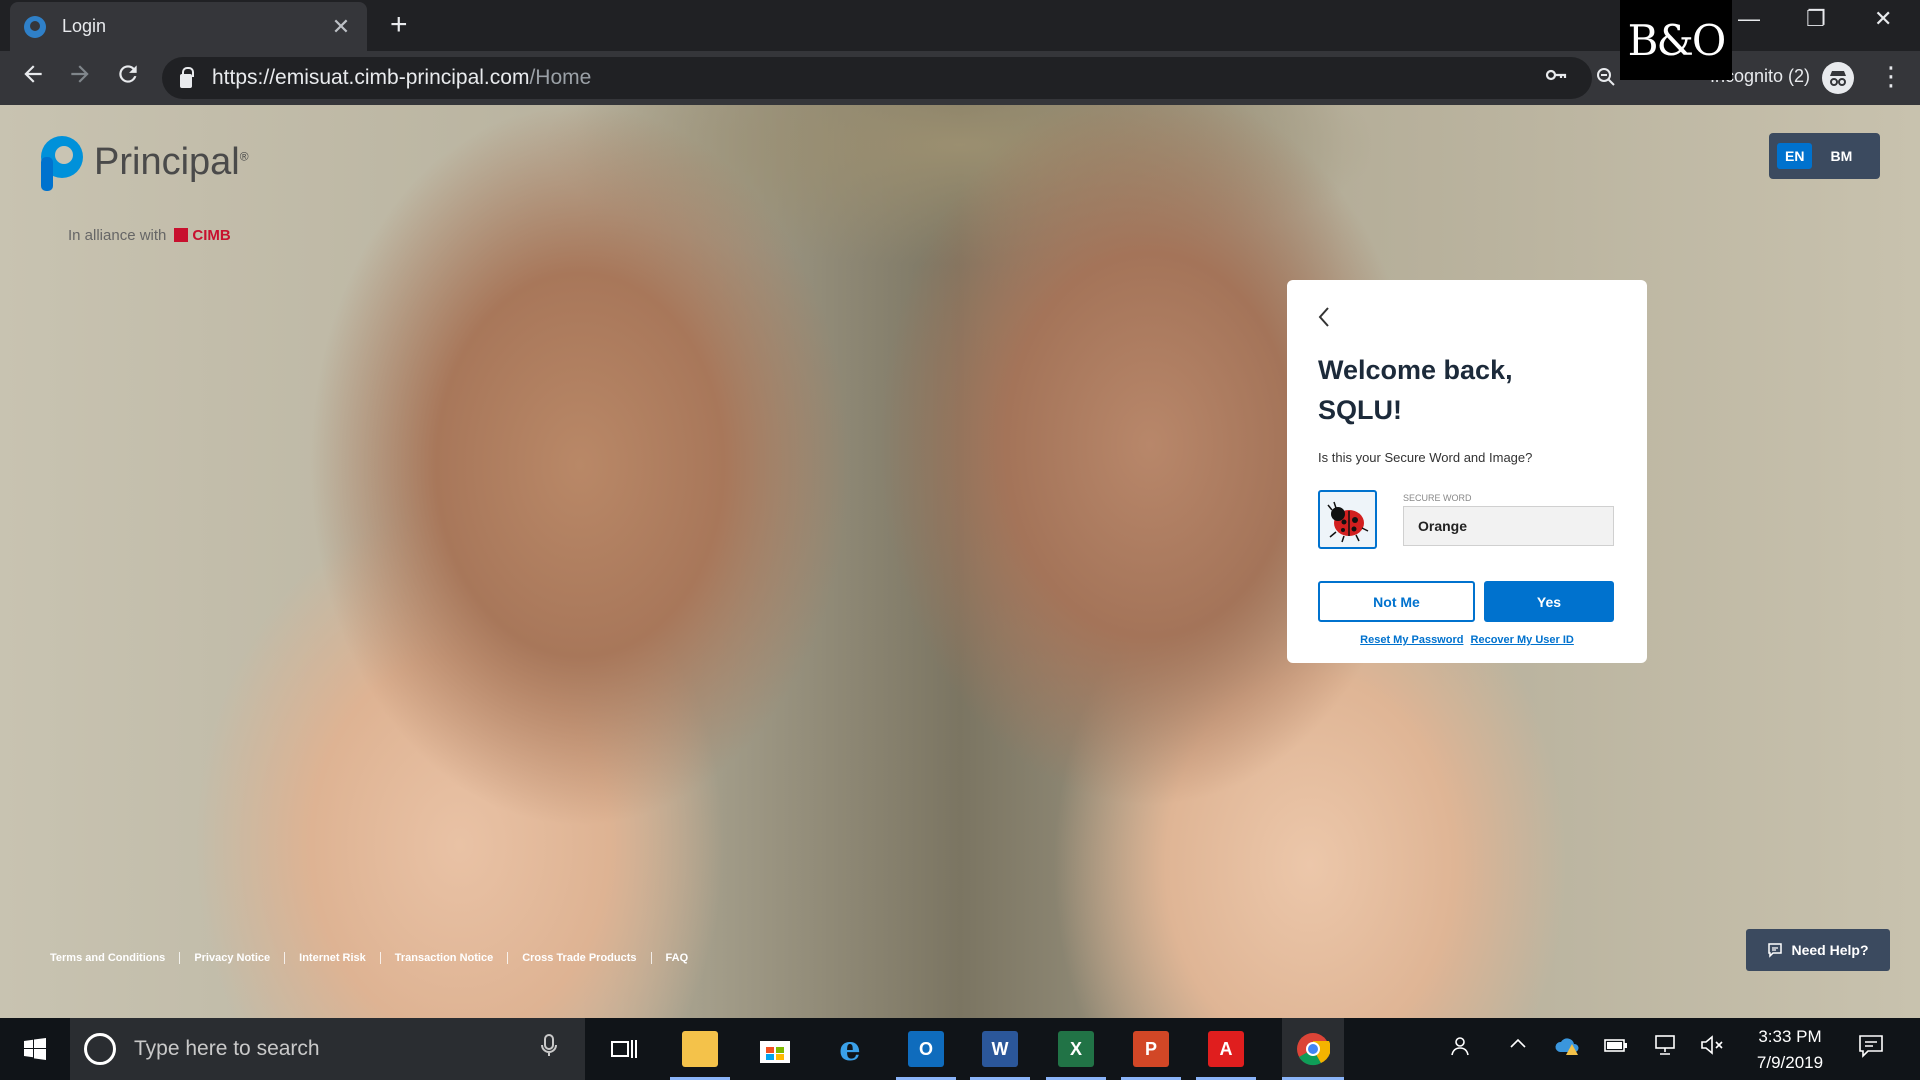 Image resolution: width=1920 pixels, height=1080 pixels. Describe the element at coordinates (1076, 1049) in the screenshot. I see `excel-icon: X` at that location.